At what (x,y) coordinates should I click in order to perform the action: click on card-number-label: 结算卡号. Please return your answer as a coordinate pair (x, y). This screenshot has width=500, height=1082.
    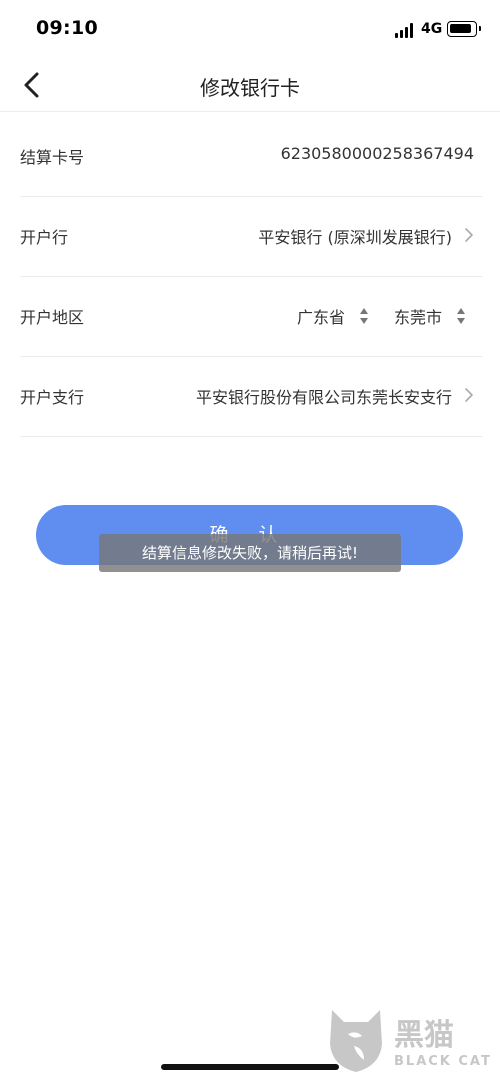
    Looking at the image, I should click on (52, 157).